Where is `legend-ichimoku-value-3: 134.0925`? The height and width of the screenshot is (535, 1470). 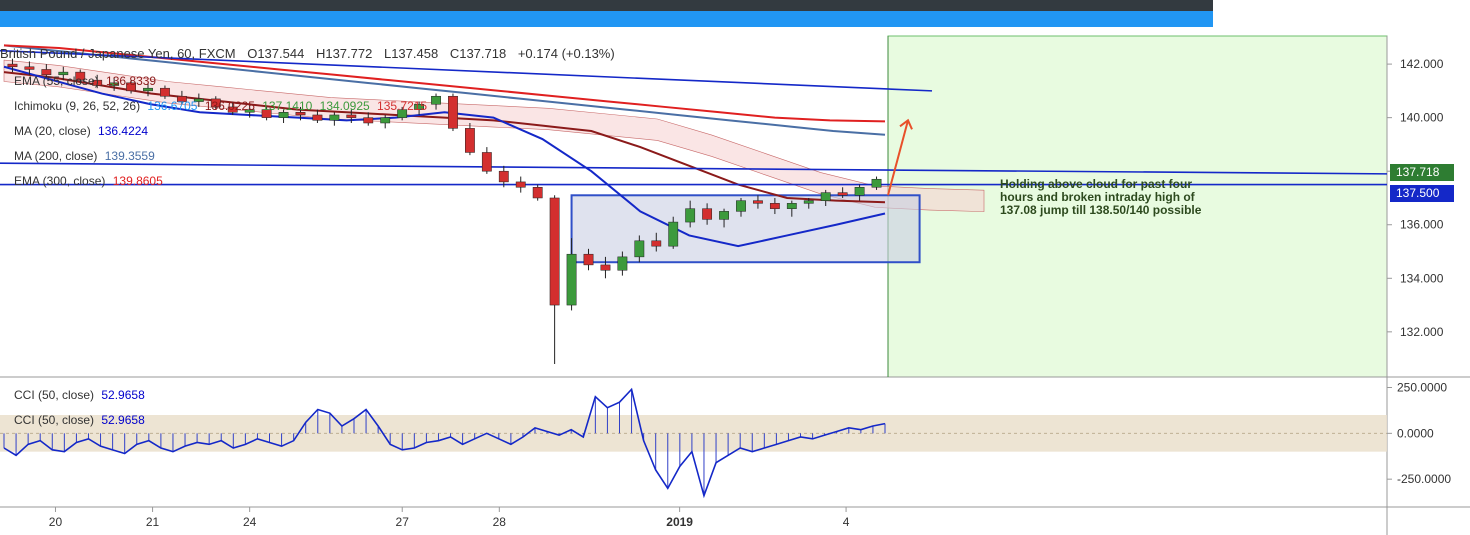 legend-ichimoku-value-3: 134.0925 is located at coordinates (344, 106).